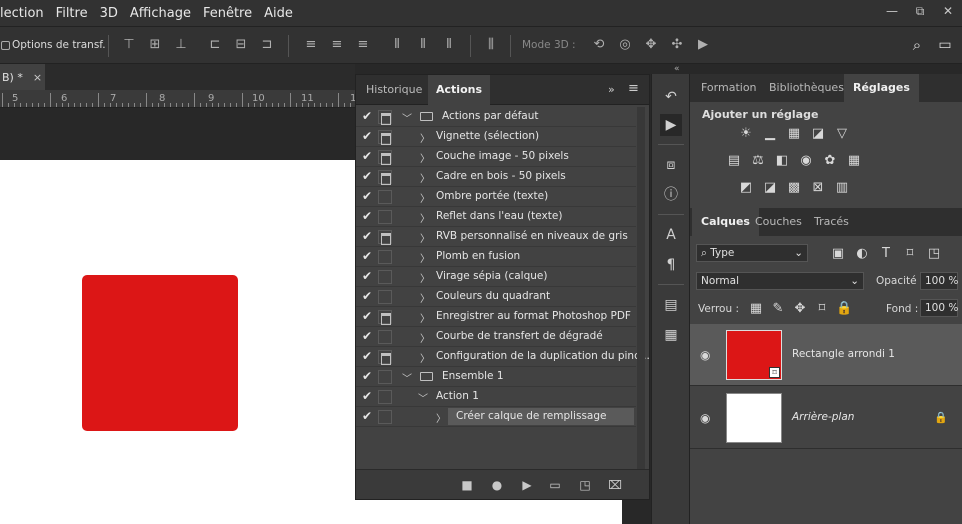 Image resolution: width=962 pixels, height=524 pixels. Describe the element at coordinates (337, 45) in the screenshot. I see `distribute-vcenter-icon: ≡` at that location.